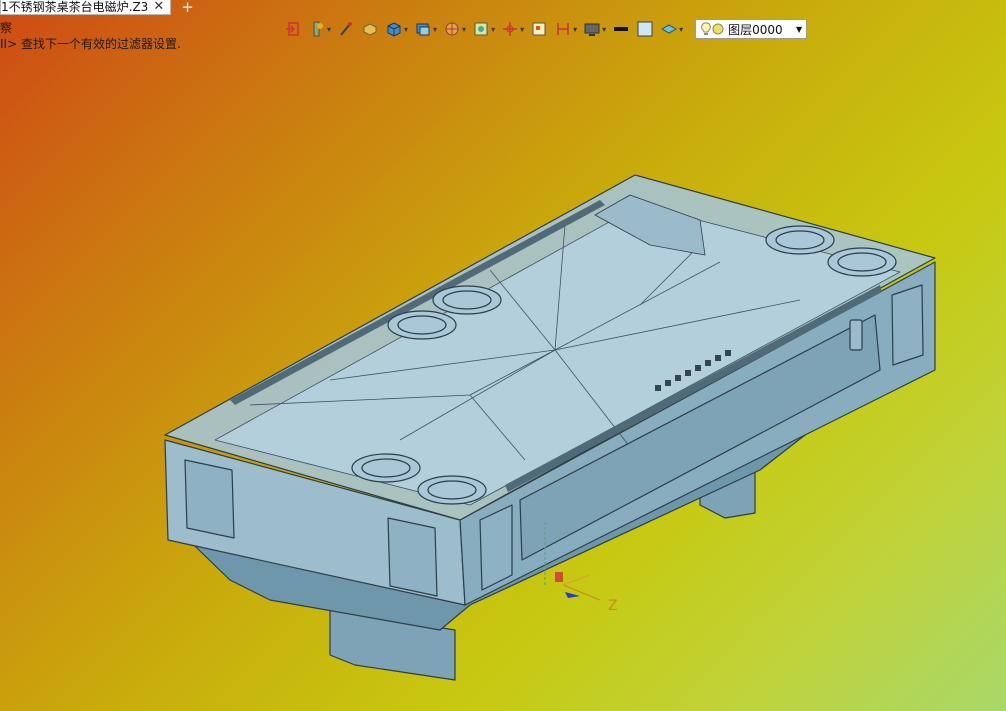  Describe the element at coordinates (346, 29) in the screenshot. I see `brush-icon` at that location.